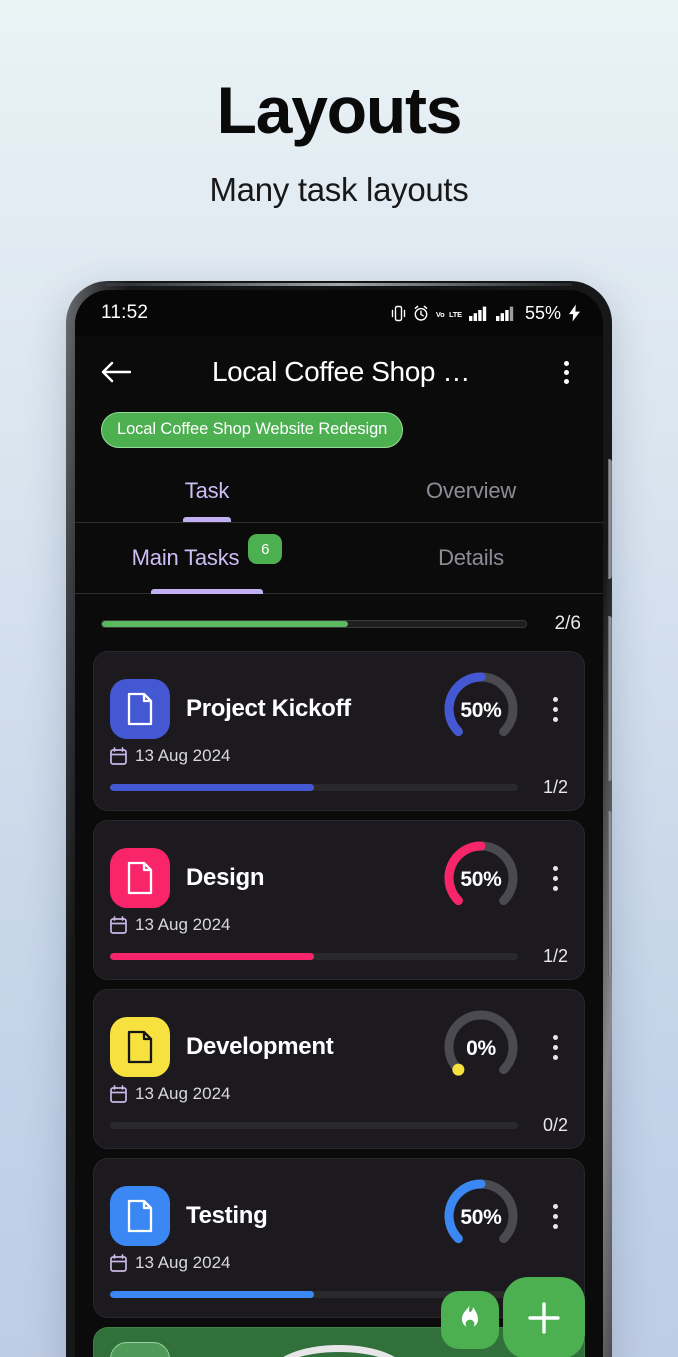 This screenshot has width=678, height=1357. I want to click on task-title: Development, so click(260, 1046).